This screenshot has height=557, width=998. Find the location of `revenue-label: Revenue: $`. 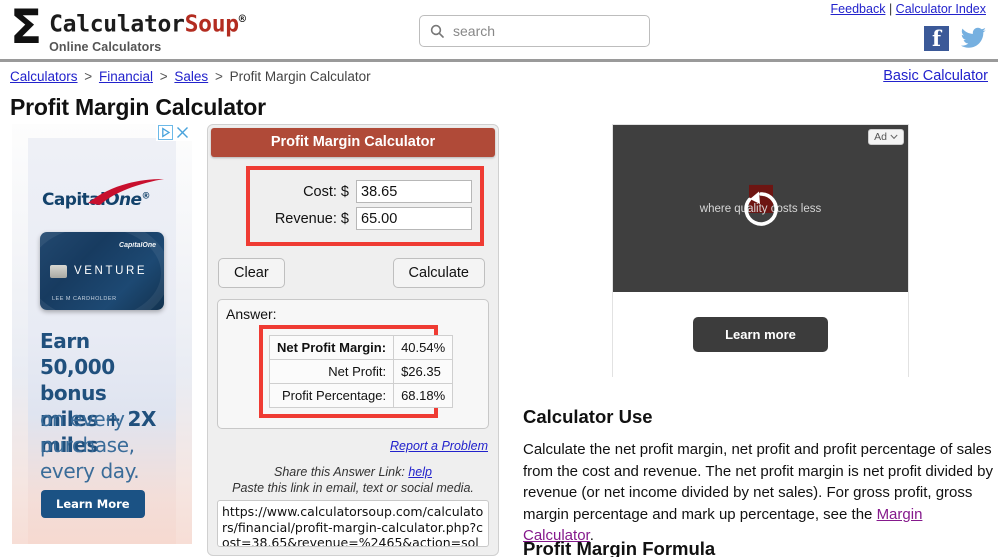

revenue-label: Revenue: $ is located at coordinates (311, 218).